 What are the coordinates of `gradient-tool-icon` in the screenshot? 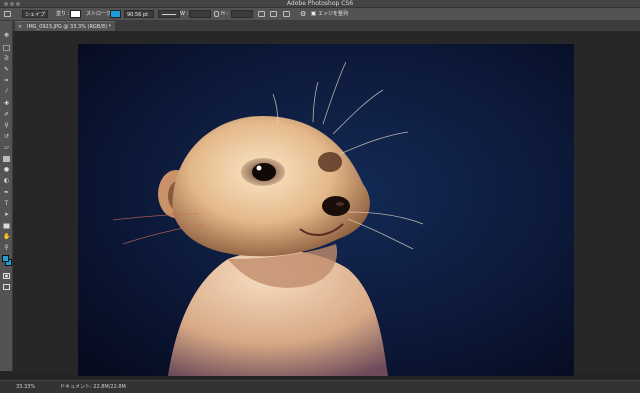 It's located at (6, 159).